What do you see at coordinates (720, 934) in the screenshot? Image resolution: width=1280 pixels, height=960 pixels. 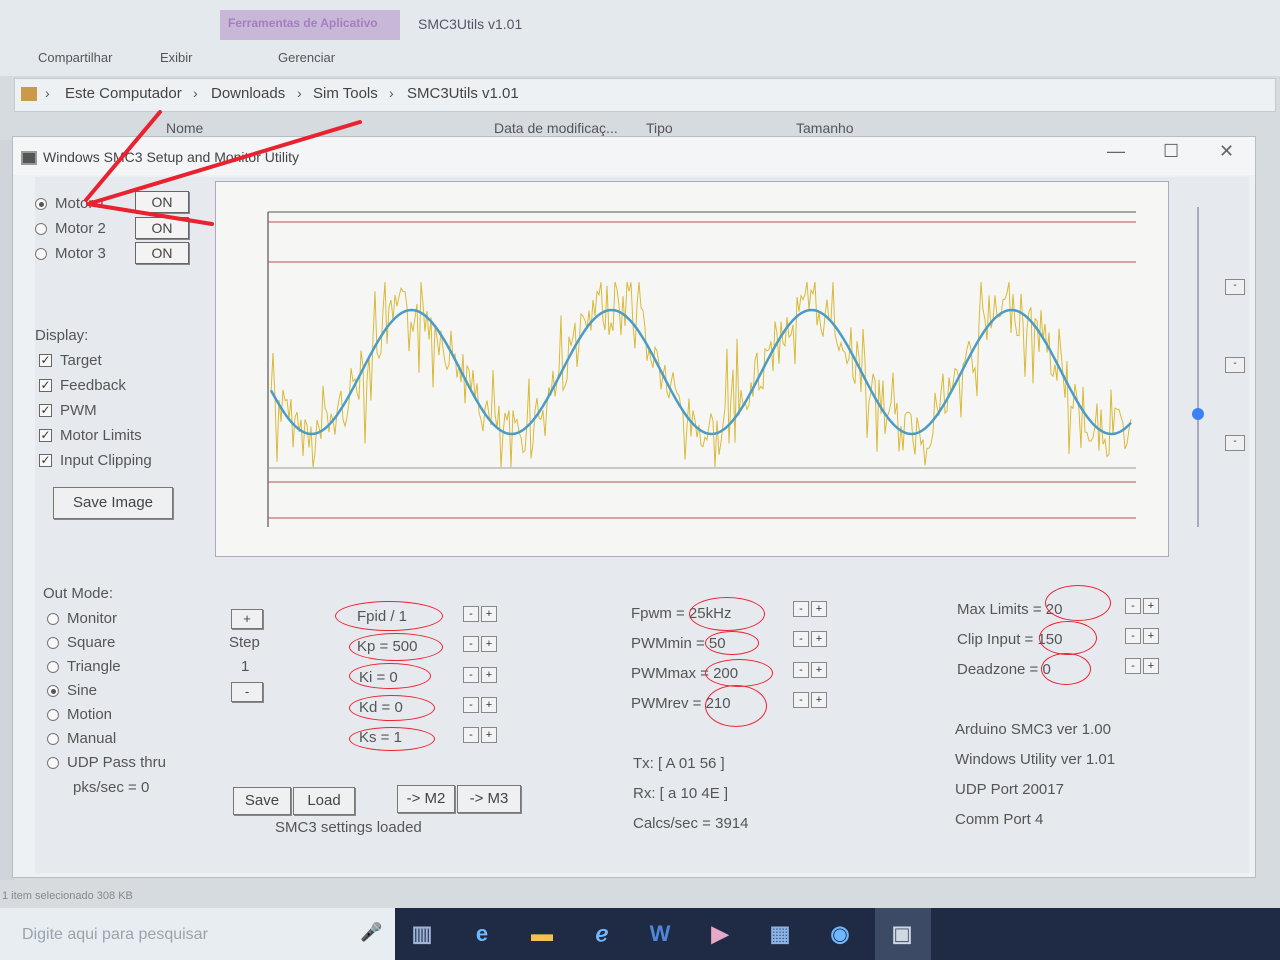 I see `media-player-icon: ▶` at bounding box center [720, 934].